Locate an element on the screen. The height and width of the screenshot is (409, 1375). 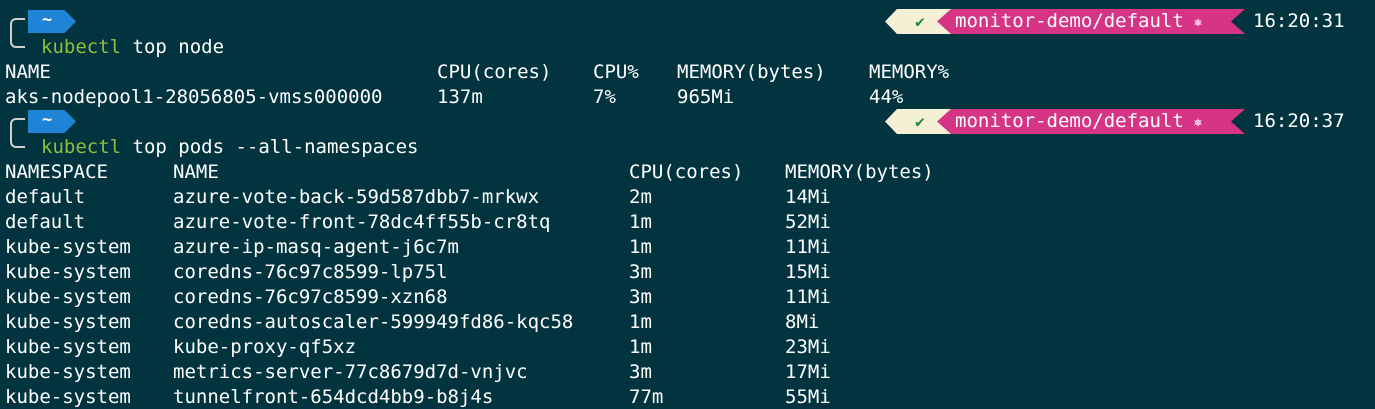
right-prompt-2: ✔ monitor-demo/default ⎈ 16:20:37 is located at coordinates (1130, 121).